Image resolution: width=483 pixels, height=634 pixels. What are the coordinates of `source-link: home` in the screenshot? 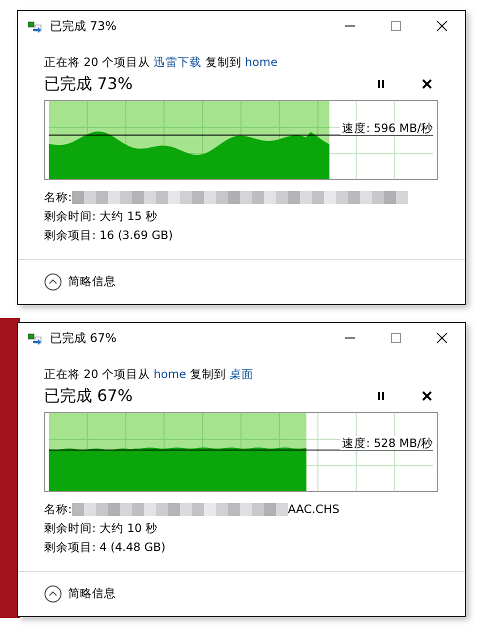 It's located at (170, 374).